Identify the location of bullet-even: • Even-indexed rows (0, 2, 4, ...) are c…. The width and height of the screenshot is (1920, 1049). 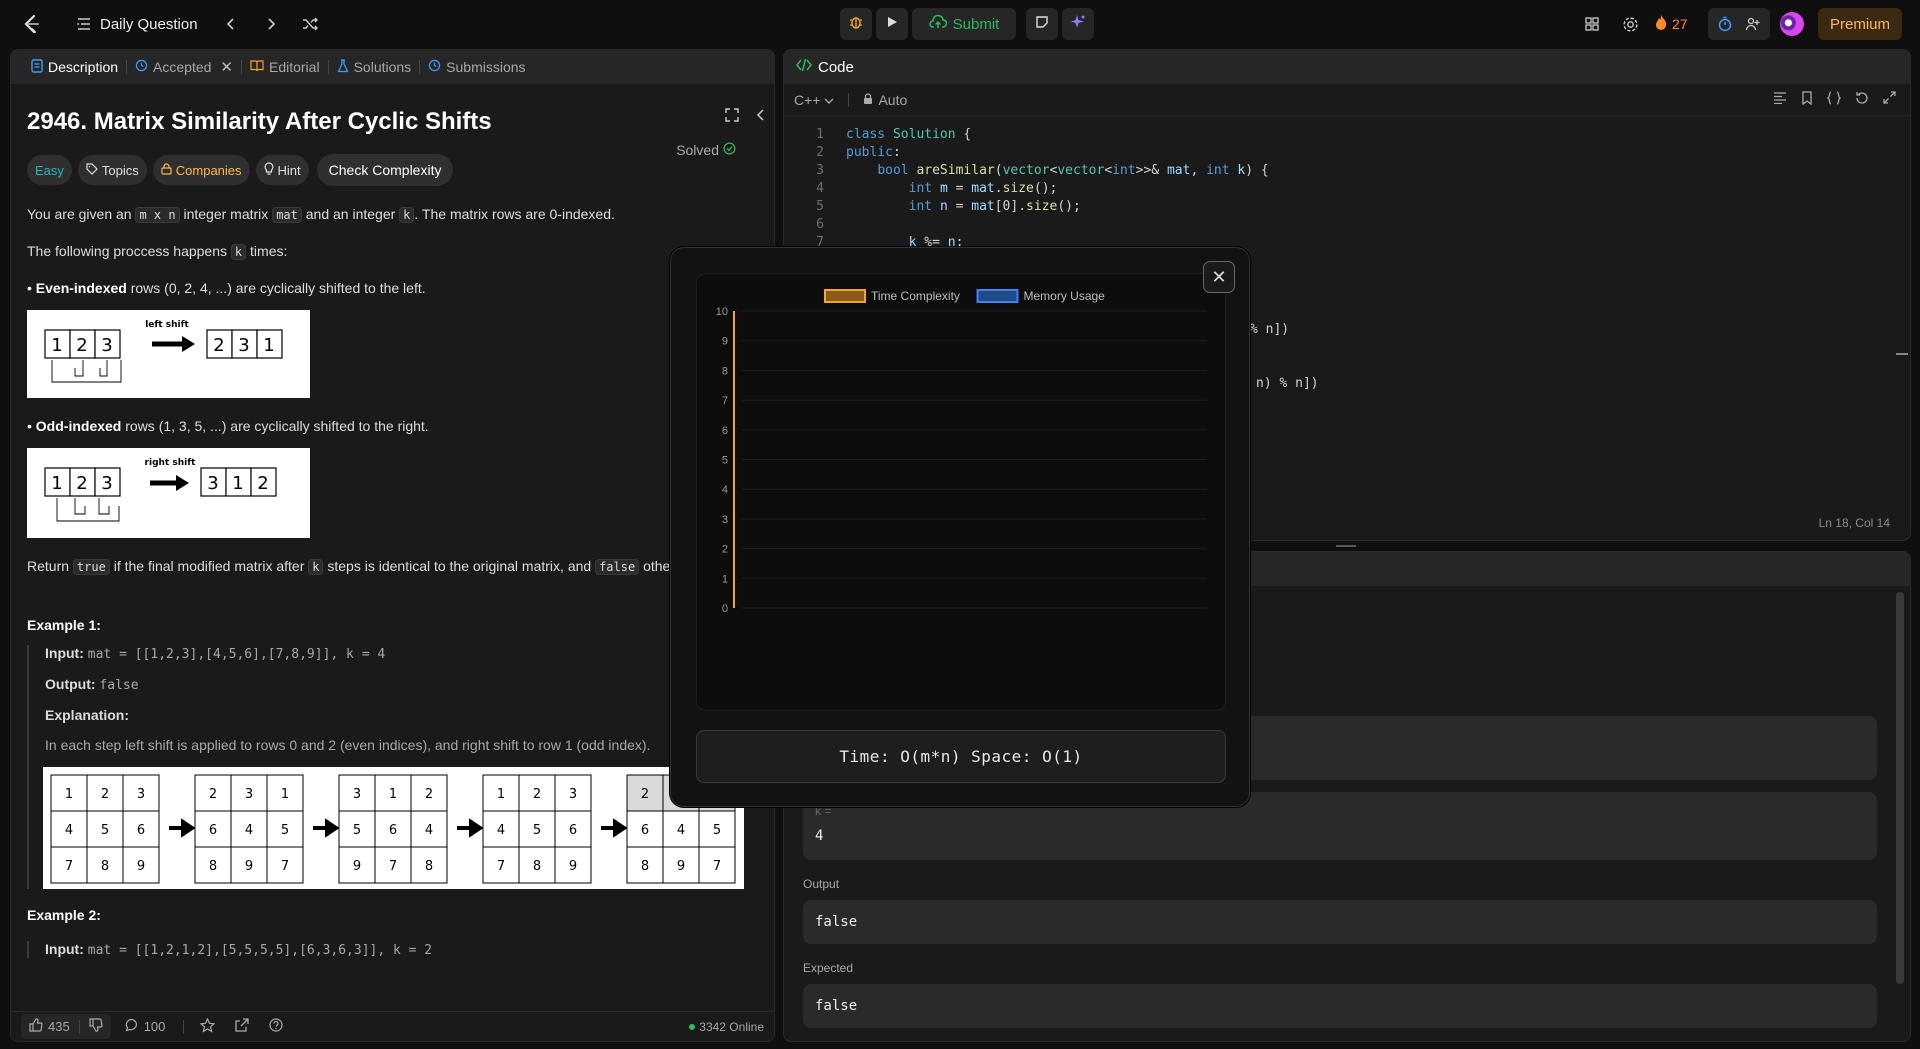
(226, 288).